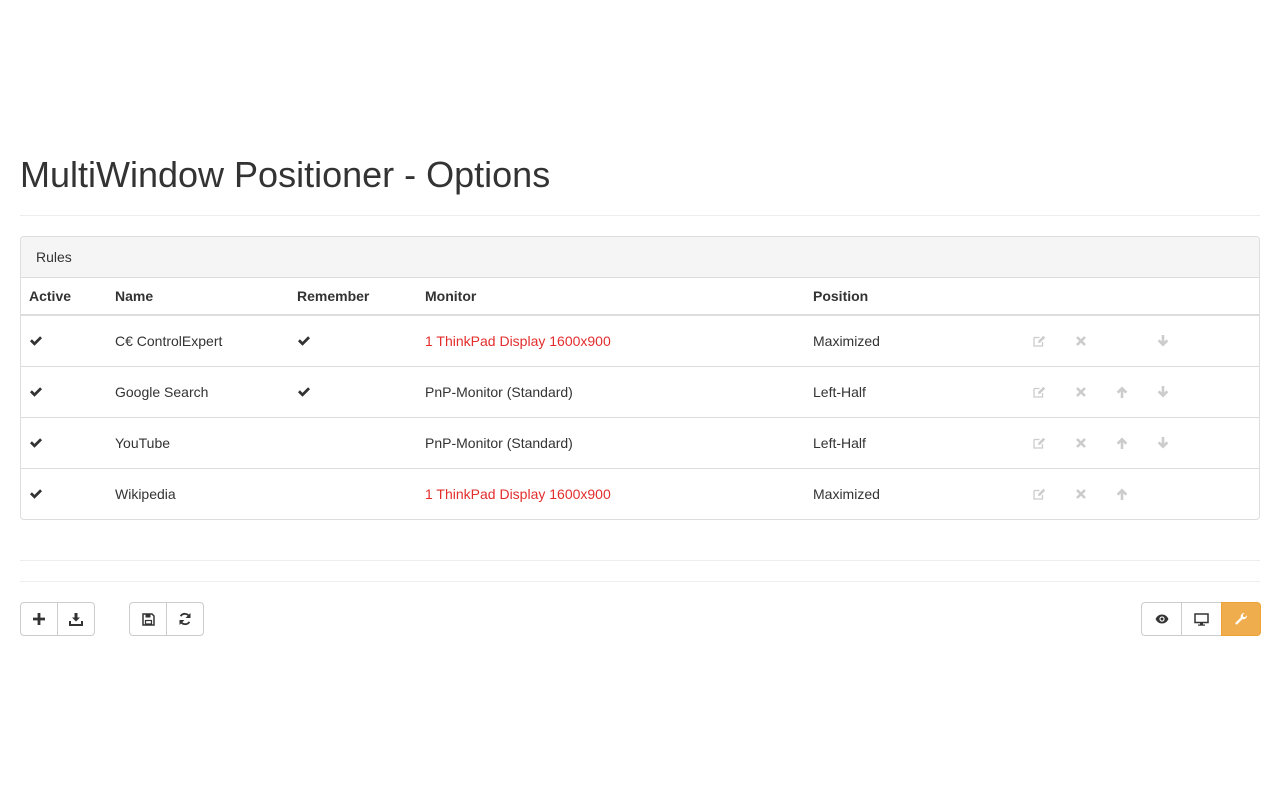 The width and height of the screenshot is (1280, 800). I want to click on settings-button, so click(1241, 619).